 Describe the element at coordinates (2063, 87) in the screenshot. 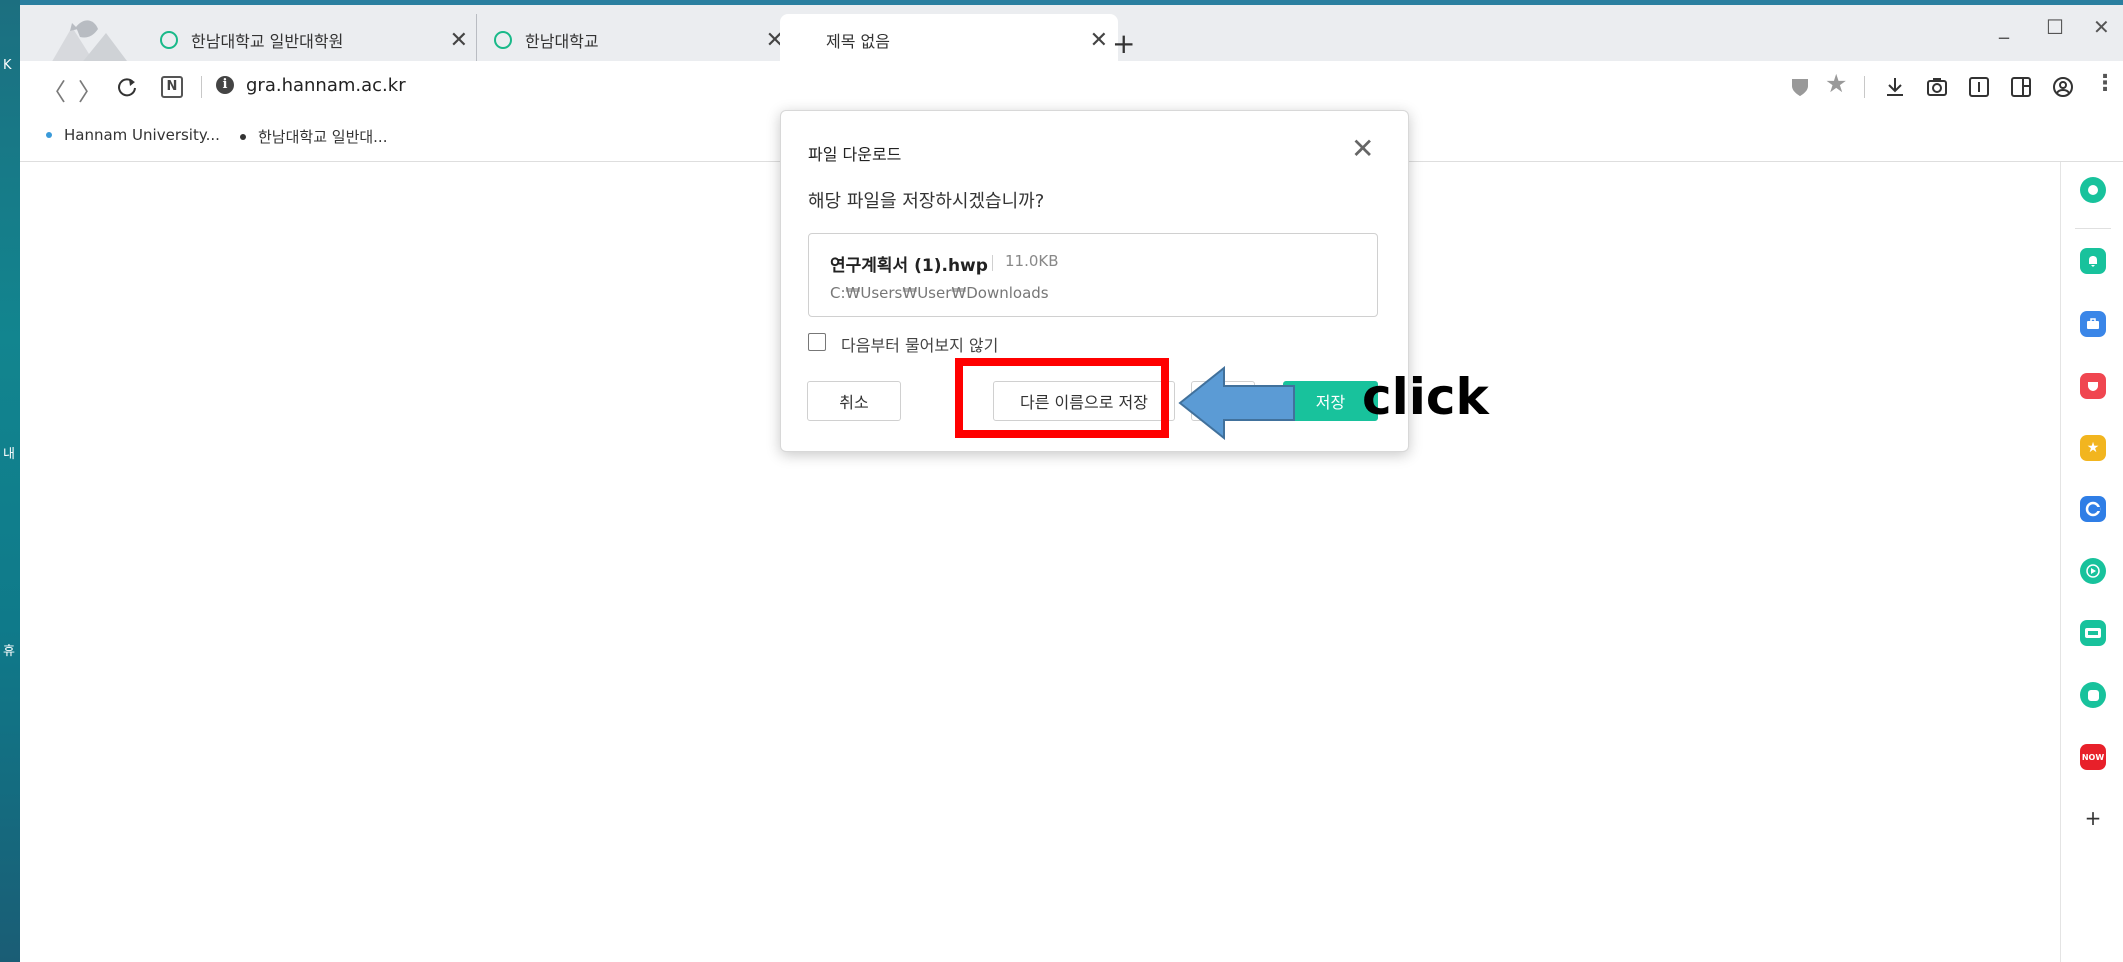

I see `profile-icon` at that location.